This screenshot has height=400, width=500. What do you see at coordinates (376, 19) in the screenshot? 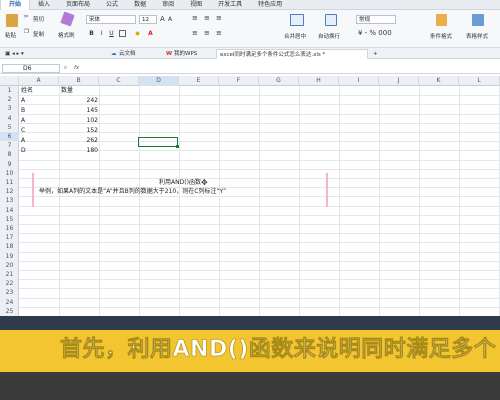
I see `number-format-select: 常规` at bounding box center [376, 19].